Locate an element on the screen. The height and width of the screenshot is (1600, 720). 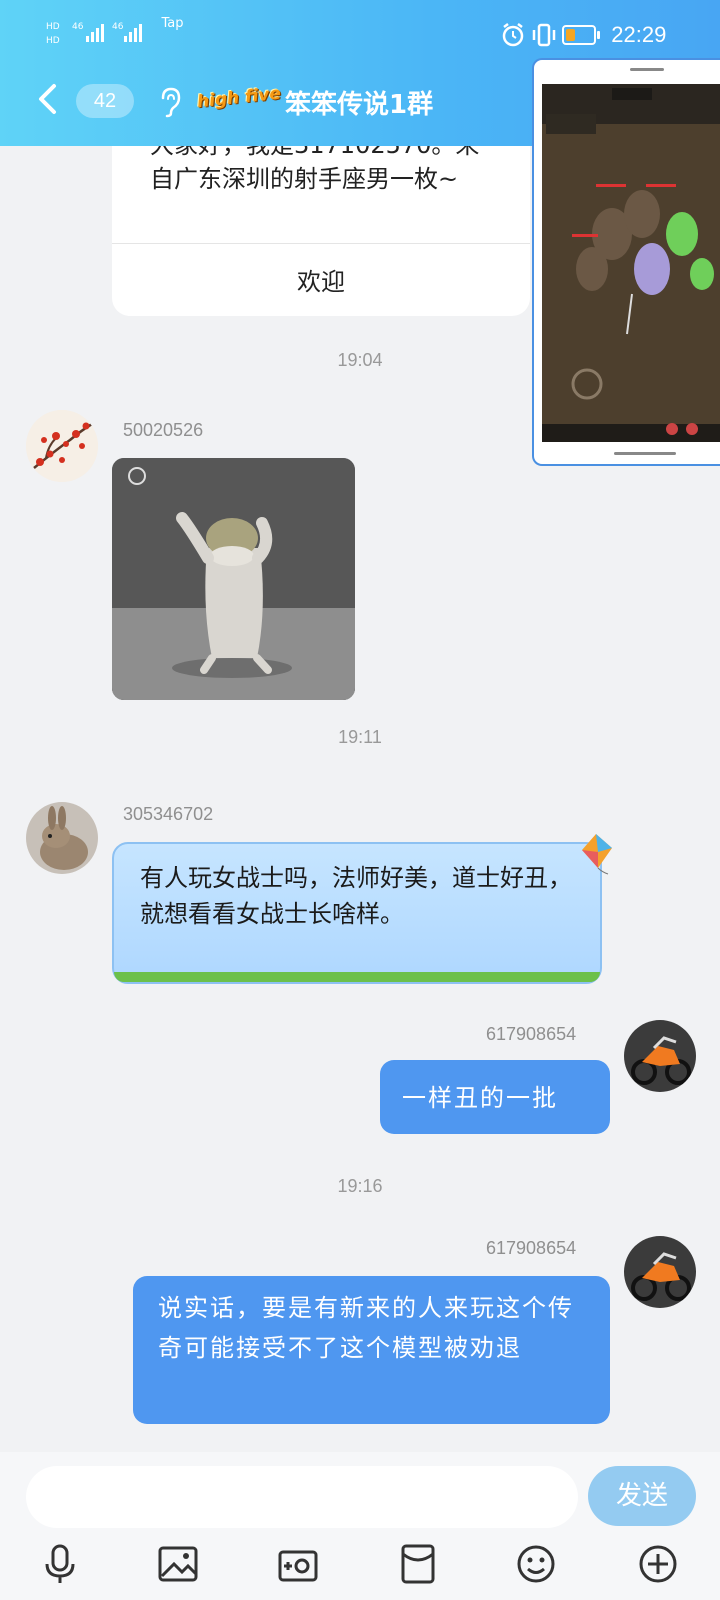
game-scene-icon is located at coordinates (631, 263).